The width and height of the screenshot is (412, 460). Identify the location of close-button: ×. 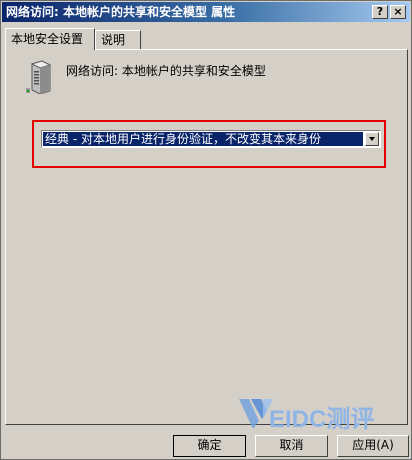
(398, 12).